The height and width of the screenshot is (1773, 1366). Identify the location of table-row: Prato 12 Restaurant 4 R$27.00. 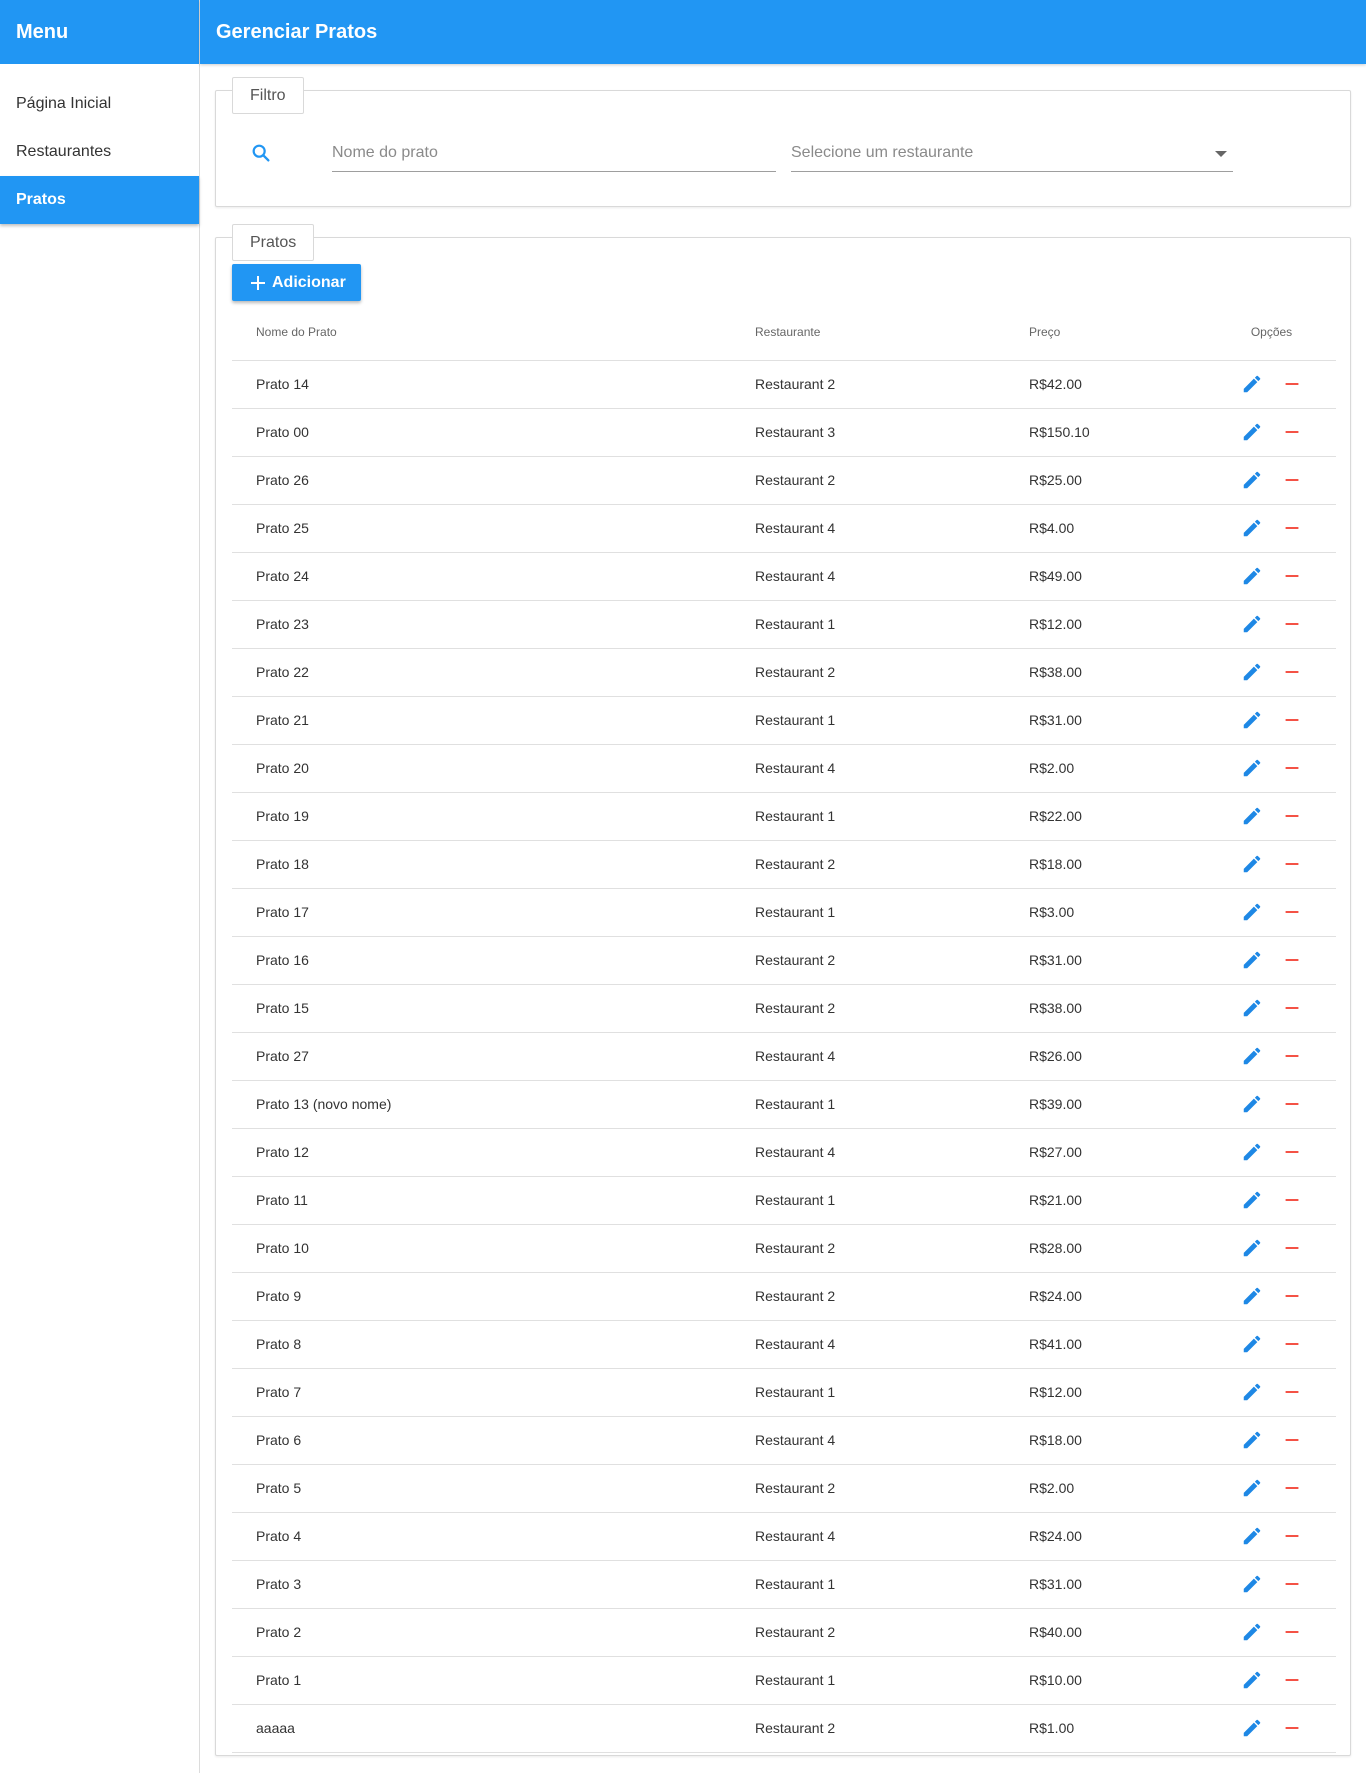
(784, 1152).